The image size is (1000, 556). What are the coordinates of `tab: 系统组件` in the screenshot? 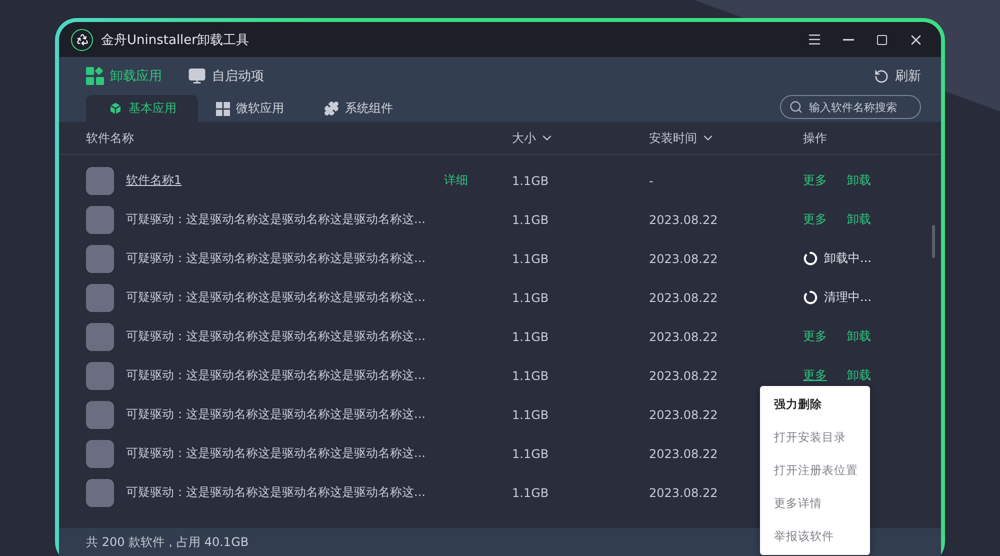 It's located at (360, 108).